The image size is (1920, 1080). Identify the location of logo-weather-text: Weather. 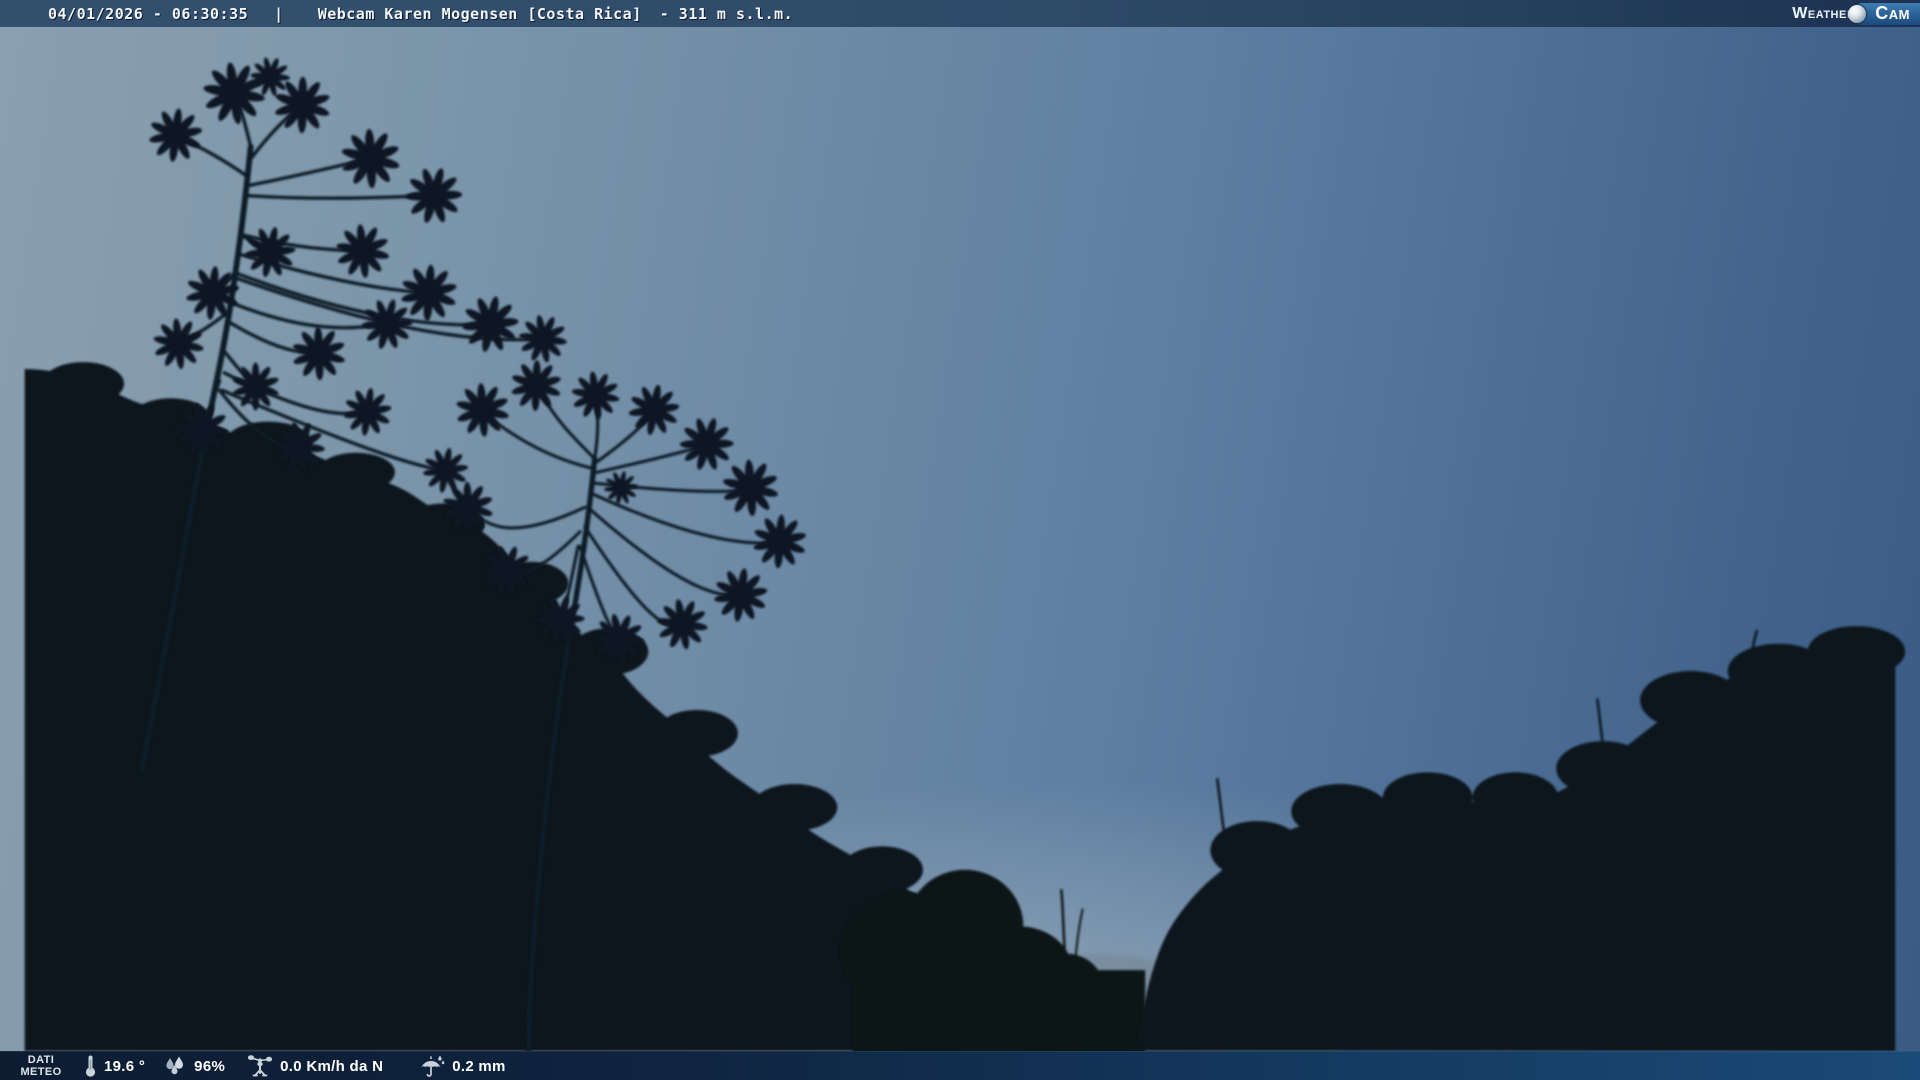
(1824, 13).